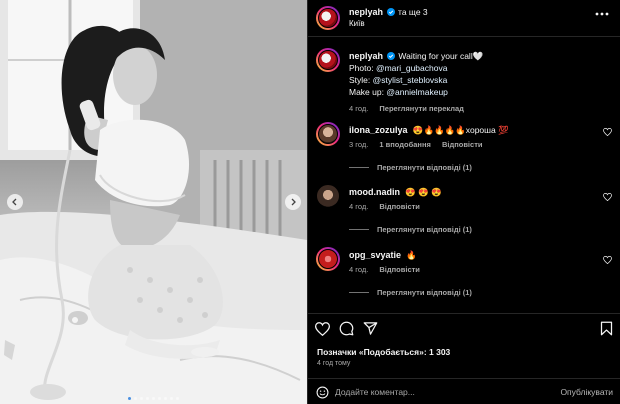 Image resolution: width=620 pixels, height=404 pixels. Describe the element at coordinates (586, 392) in the screenshot. I see `post-comment-button: Опублікувати` at that location.